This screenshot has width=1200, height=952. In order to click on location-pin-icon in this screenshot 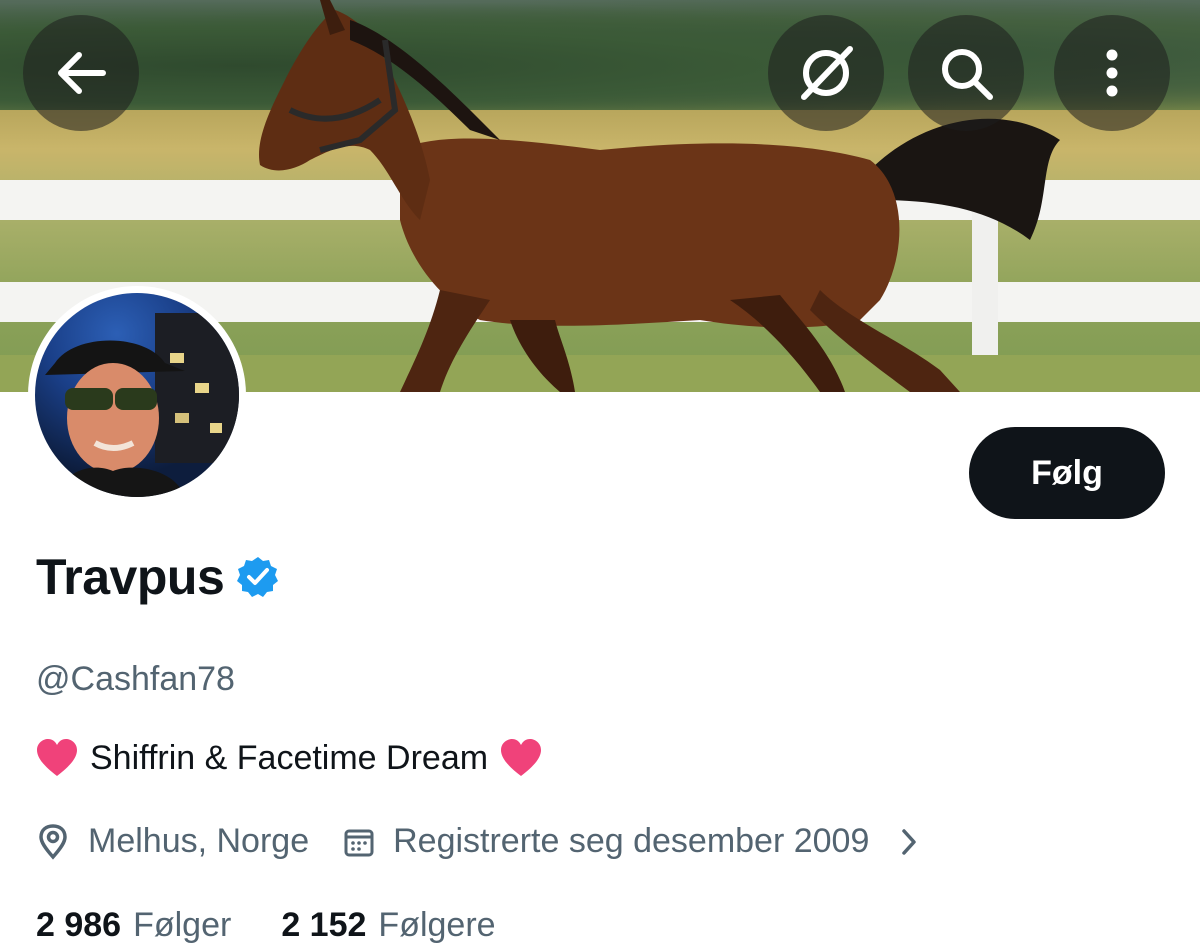, I will do `click(53, 841)`.